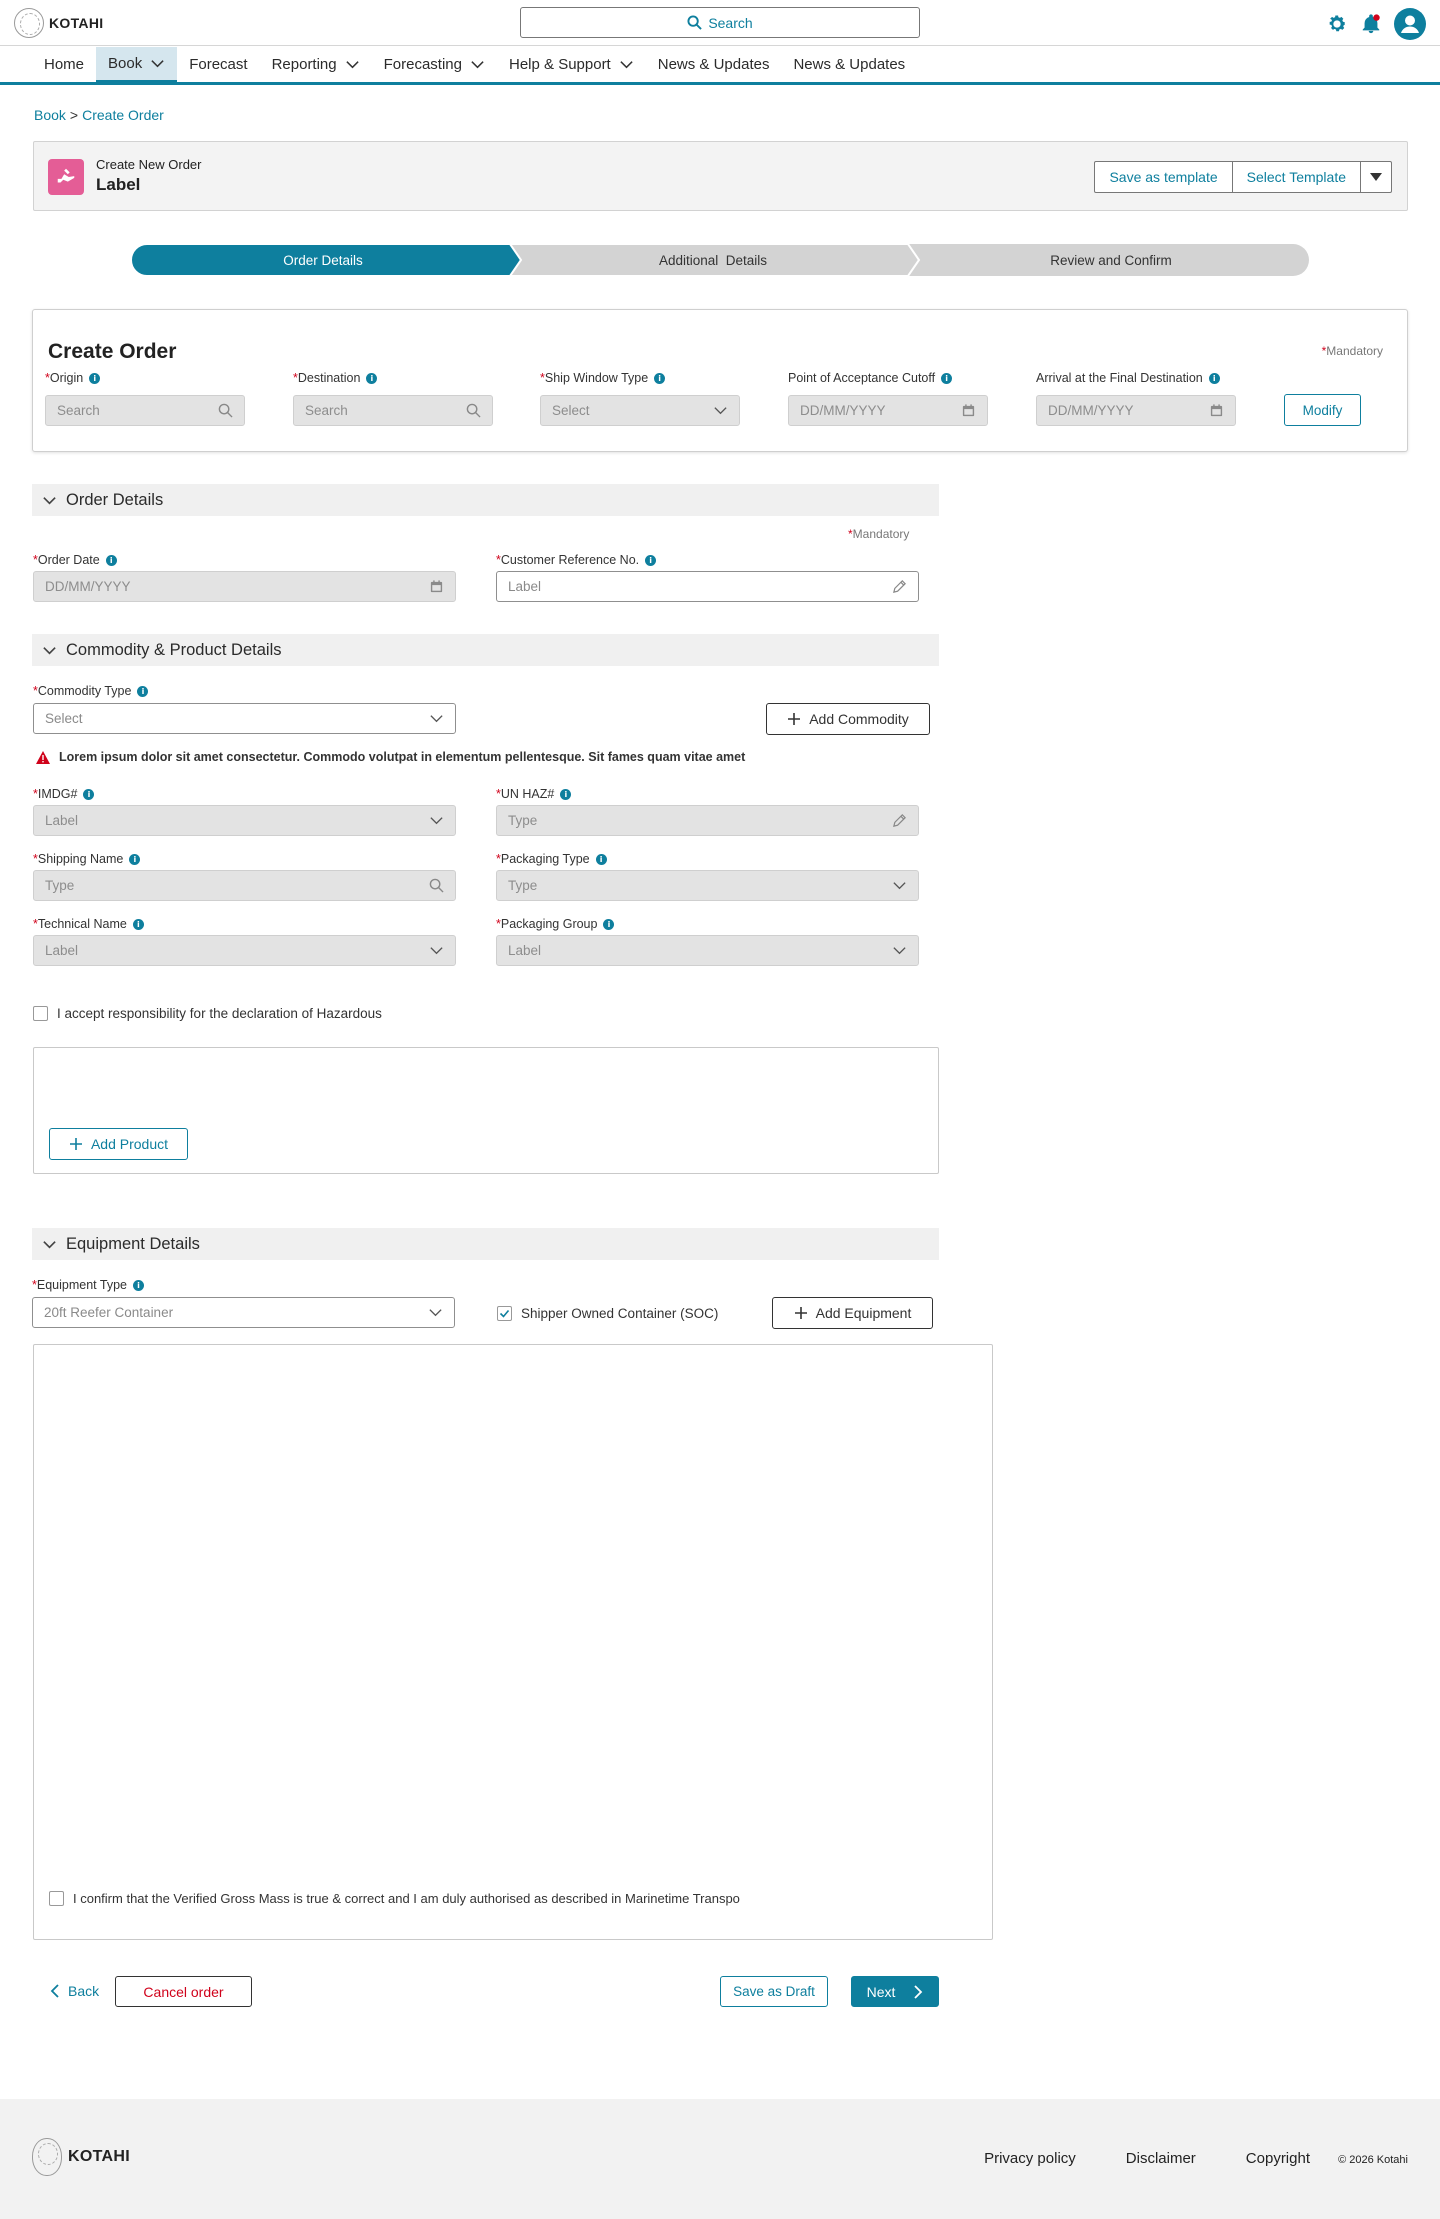  Describe the element at coordinates (76, 23) in the screenshot. I see `logo-text: KOTAHI` at that location.